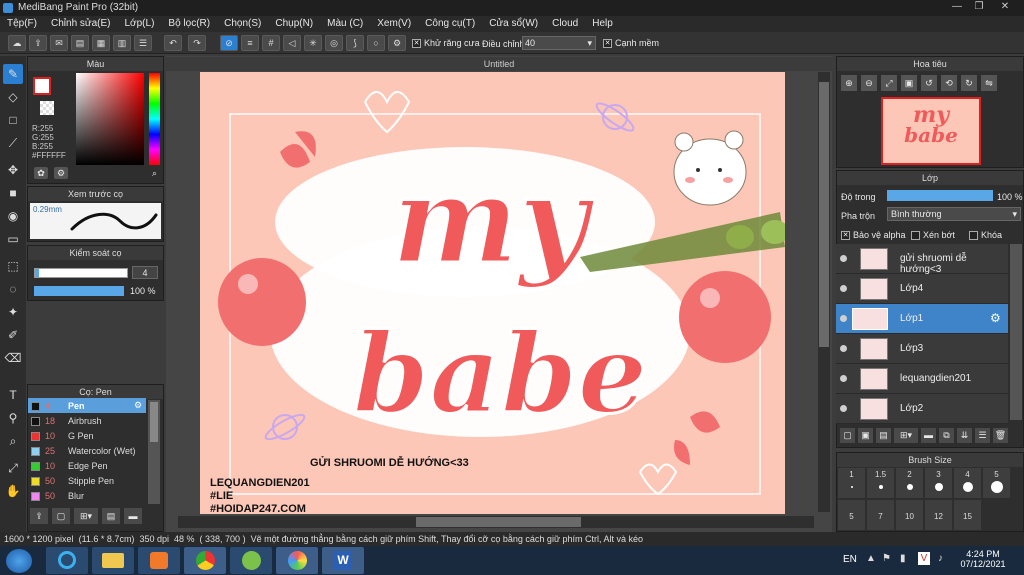 The height and width of the screenshot is (575, 1024). Describe the element at coordinates (949, 83) in the screenshot. I see `reset-rotation-icon: ⟲` at that location.